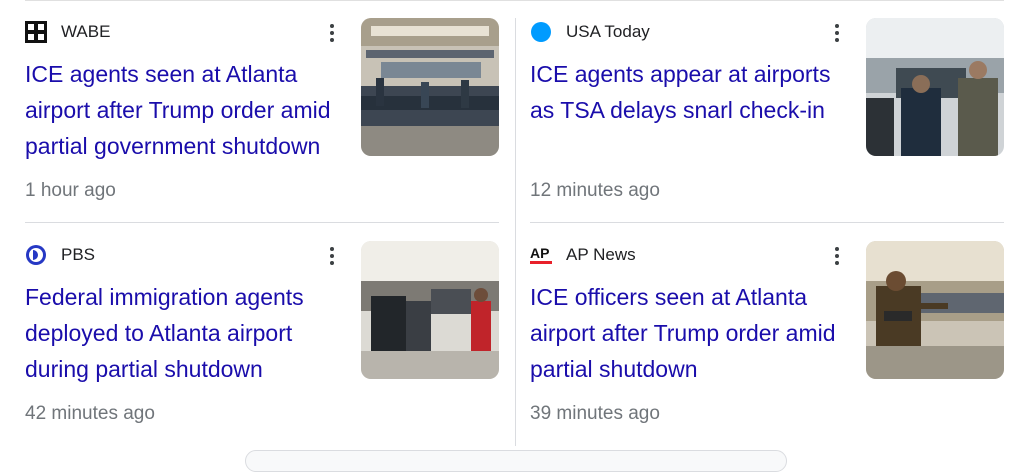 The width and height of the screenshot is (1035, 472). I want to click on ap-logo-icon: AP, so click(541, 255).